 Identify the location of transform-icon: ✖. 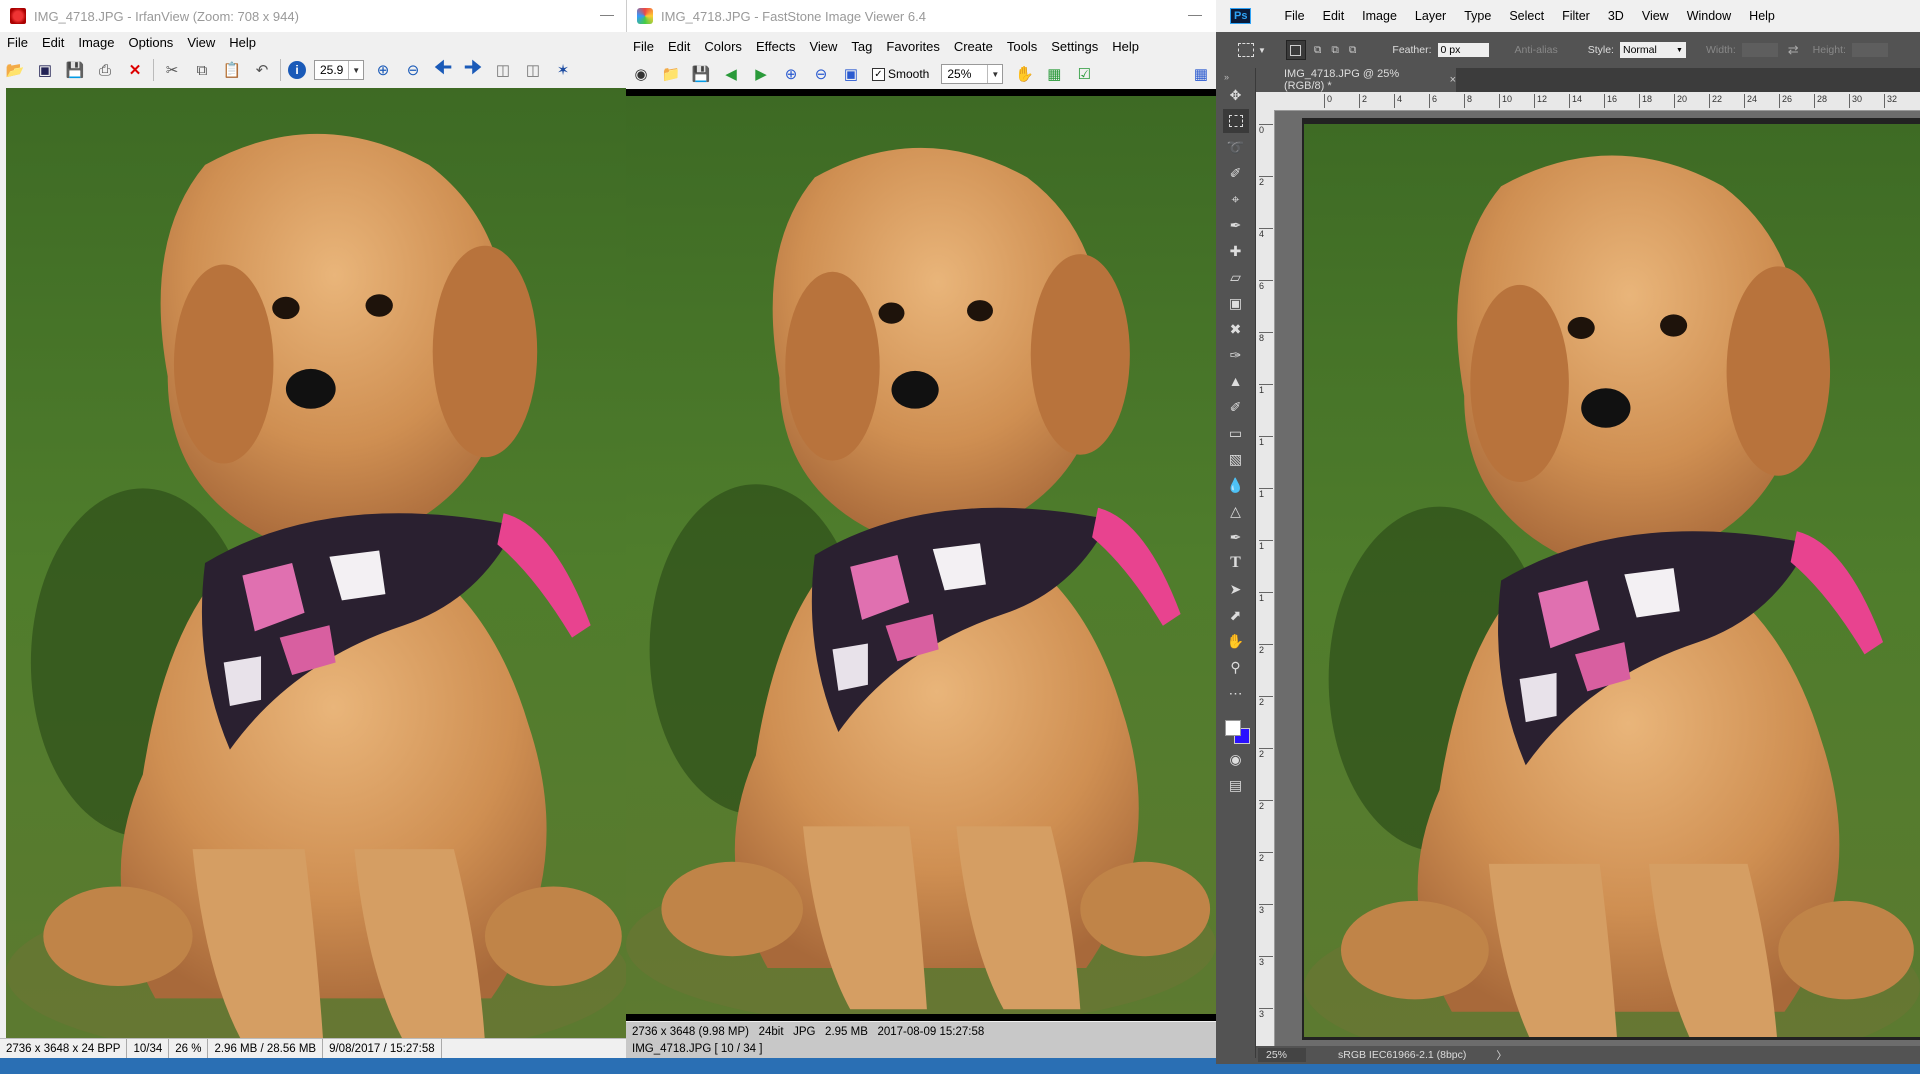
(1236, 329).